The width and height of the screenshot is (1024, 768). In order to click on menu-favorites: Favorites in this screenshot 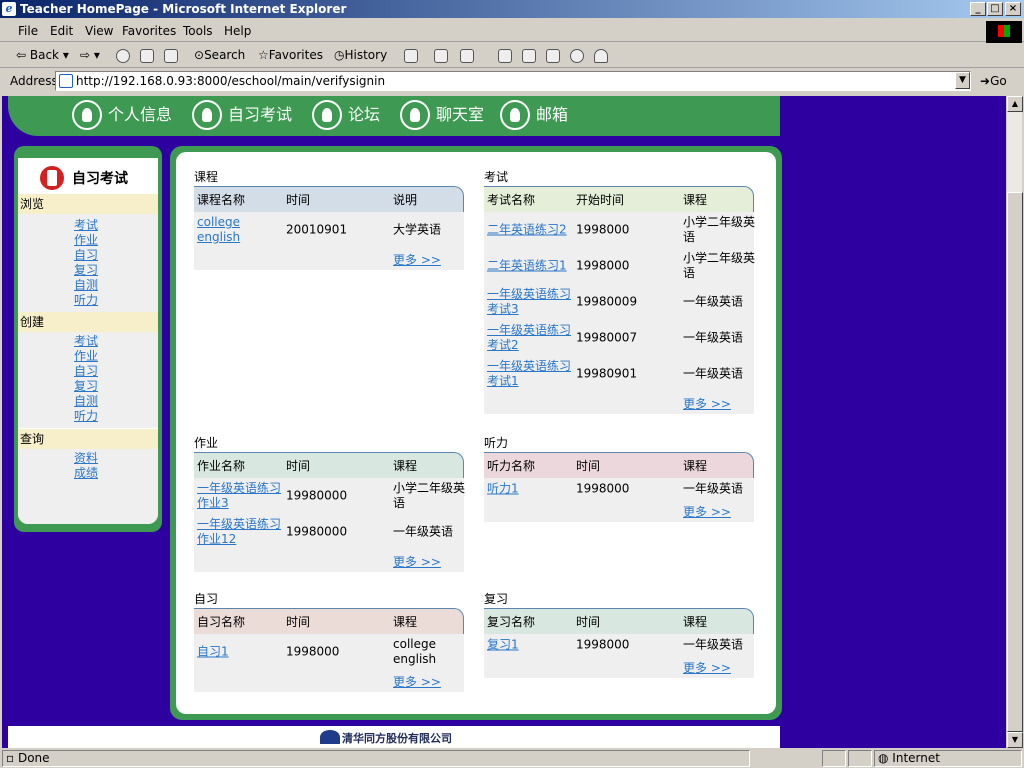, I will do `click(149, 31)`.